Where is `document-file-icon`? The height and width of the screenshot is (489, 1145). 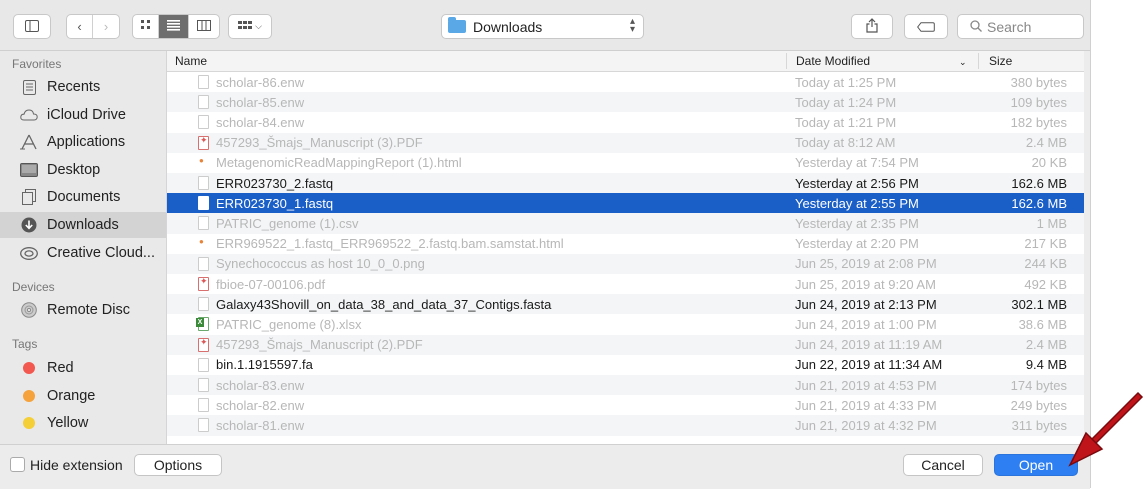 document-file-icon is located at coordinates (203, 183).